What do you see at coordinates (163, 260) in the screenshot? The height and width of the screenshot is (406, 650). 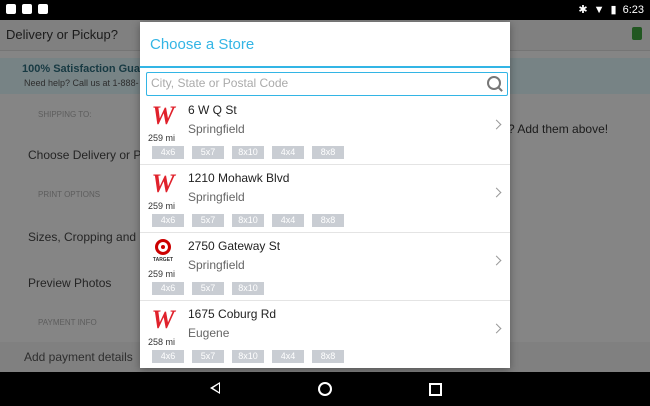 I see `target-logo-text: TARGET` at bounding box center [163, 260].